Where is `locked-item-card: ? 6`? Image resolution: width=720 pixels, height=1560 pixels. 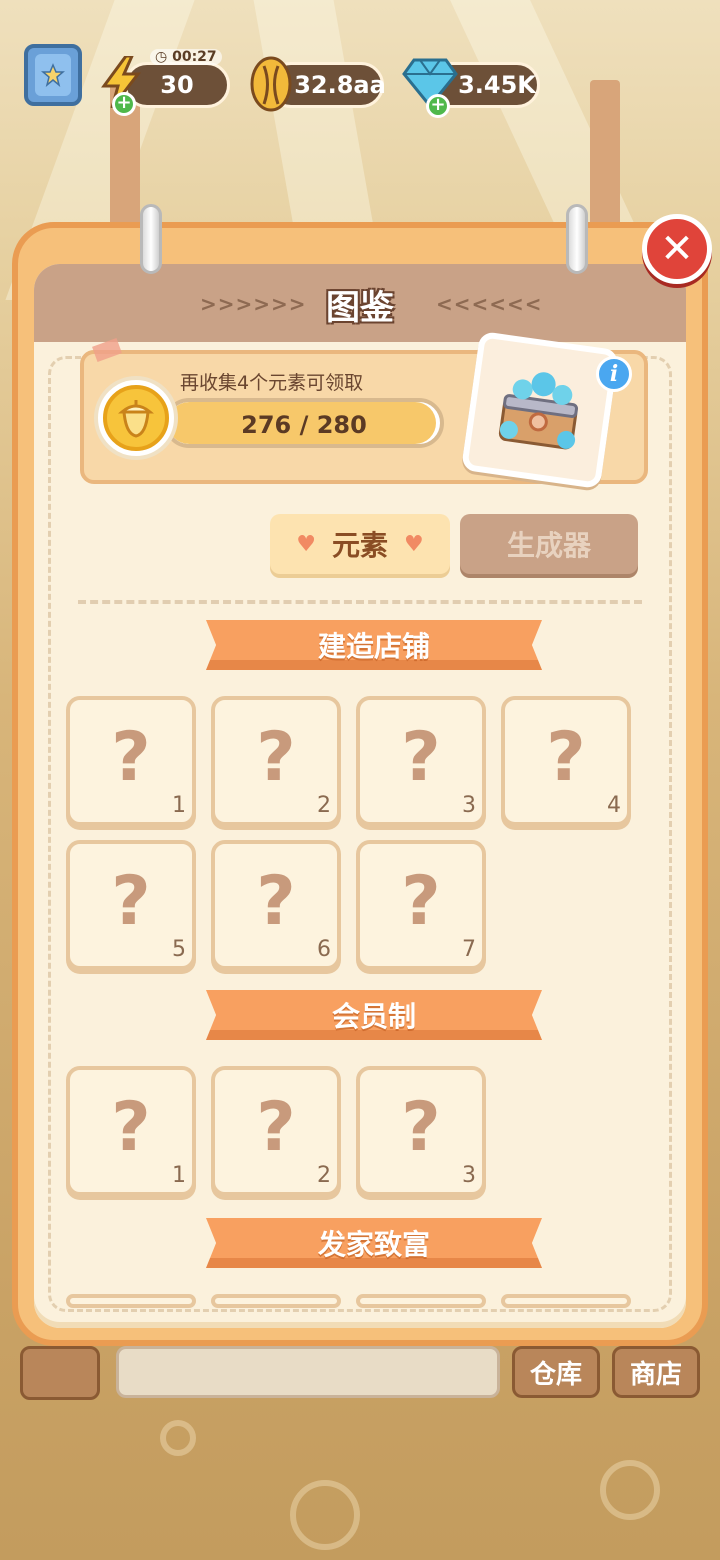 locked-item-card: ? 6 is located at coordinates (276, 905).